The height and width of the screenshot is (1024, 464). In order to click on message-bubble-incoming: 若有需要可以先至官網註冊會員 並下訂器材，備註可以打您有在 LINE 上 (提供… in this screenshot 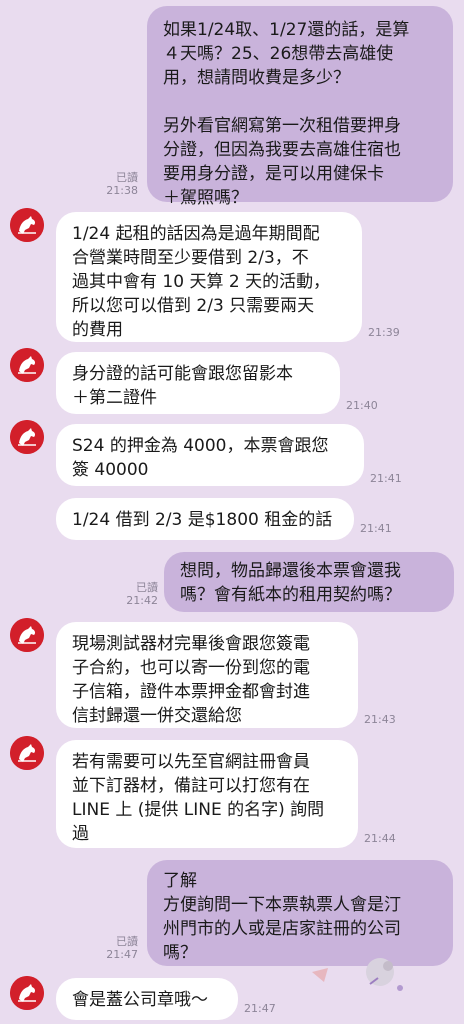, I will do `click(207, 794)`.